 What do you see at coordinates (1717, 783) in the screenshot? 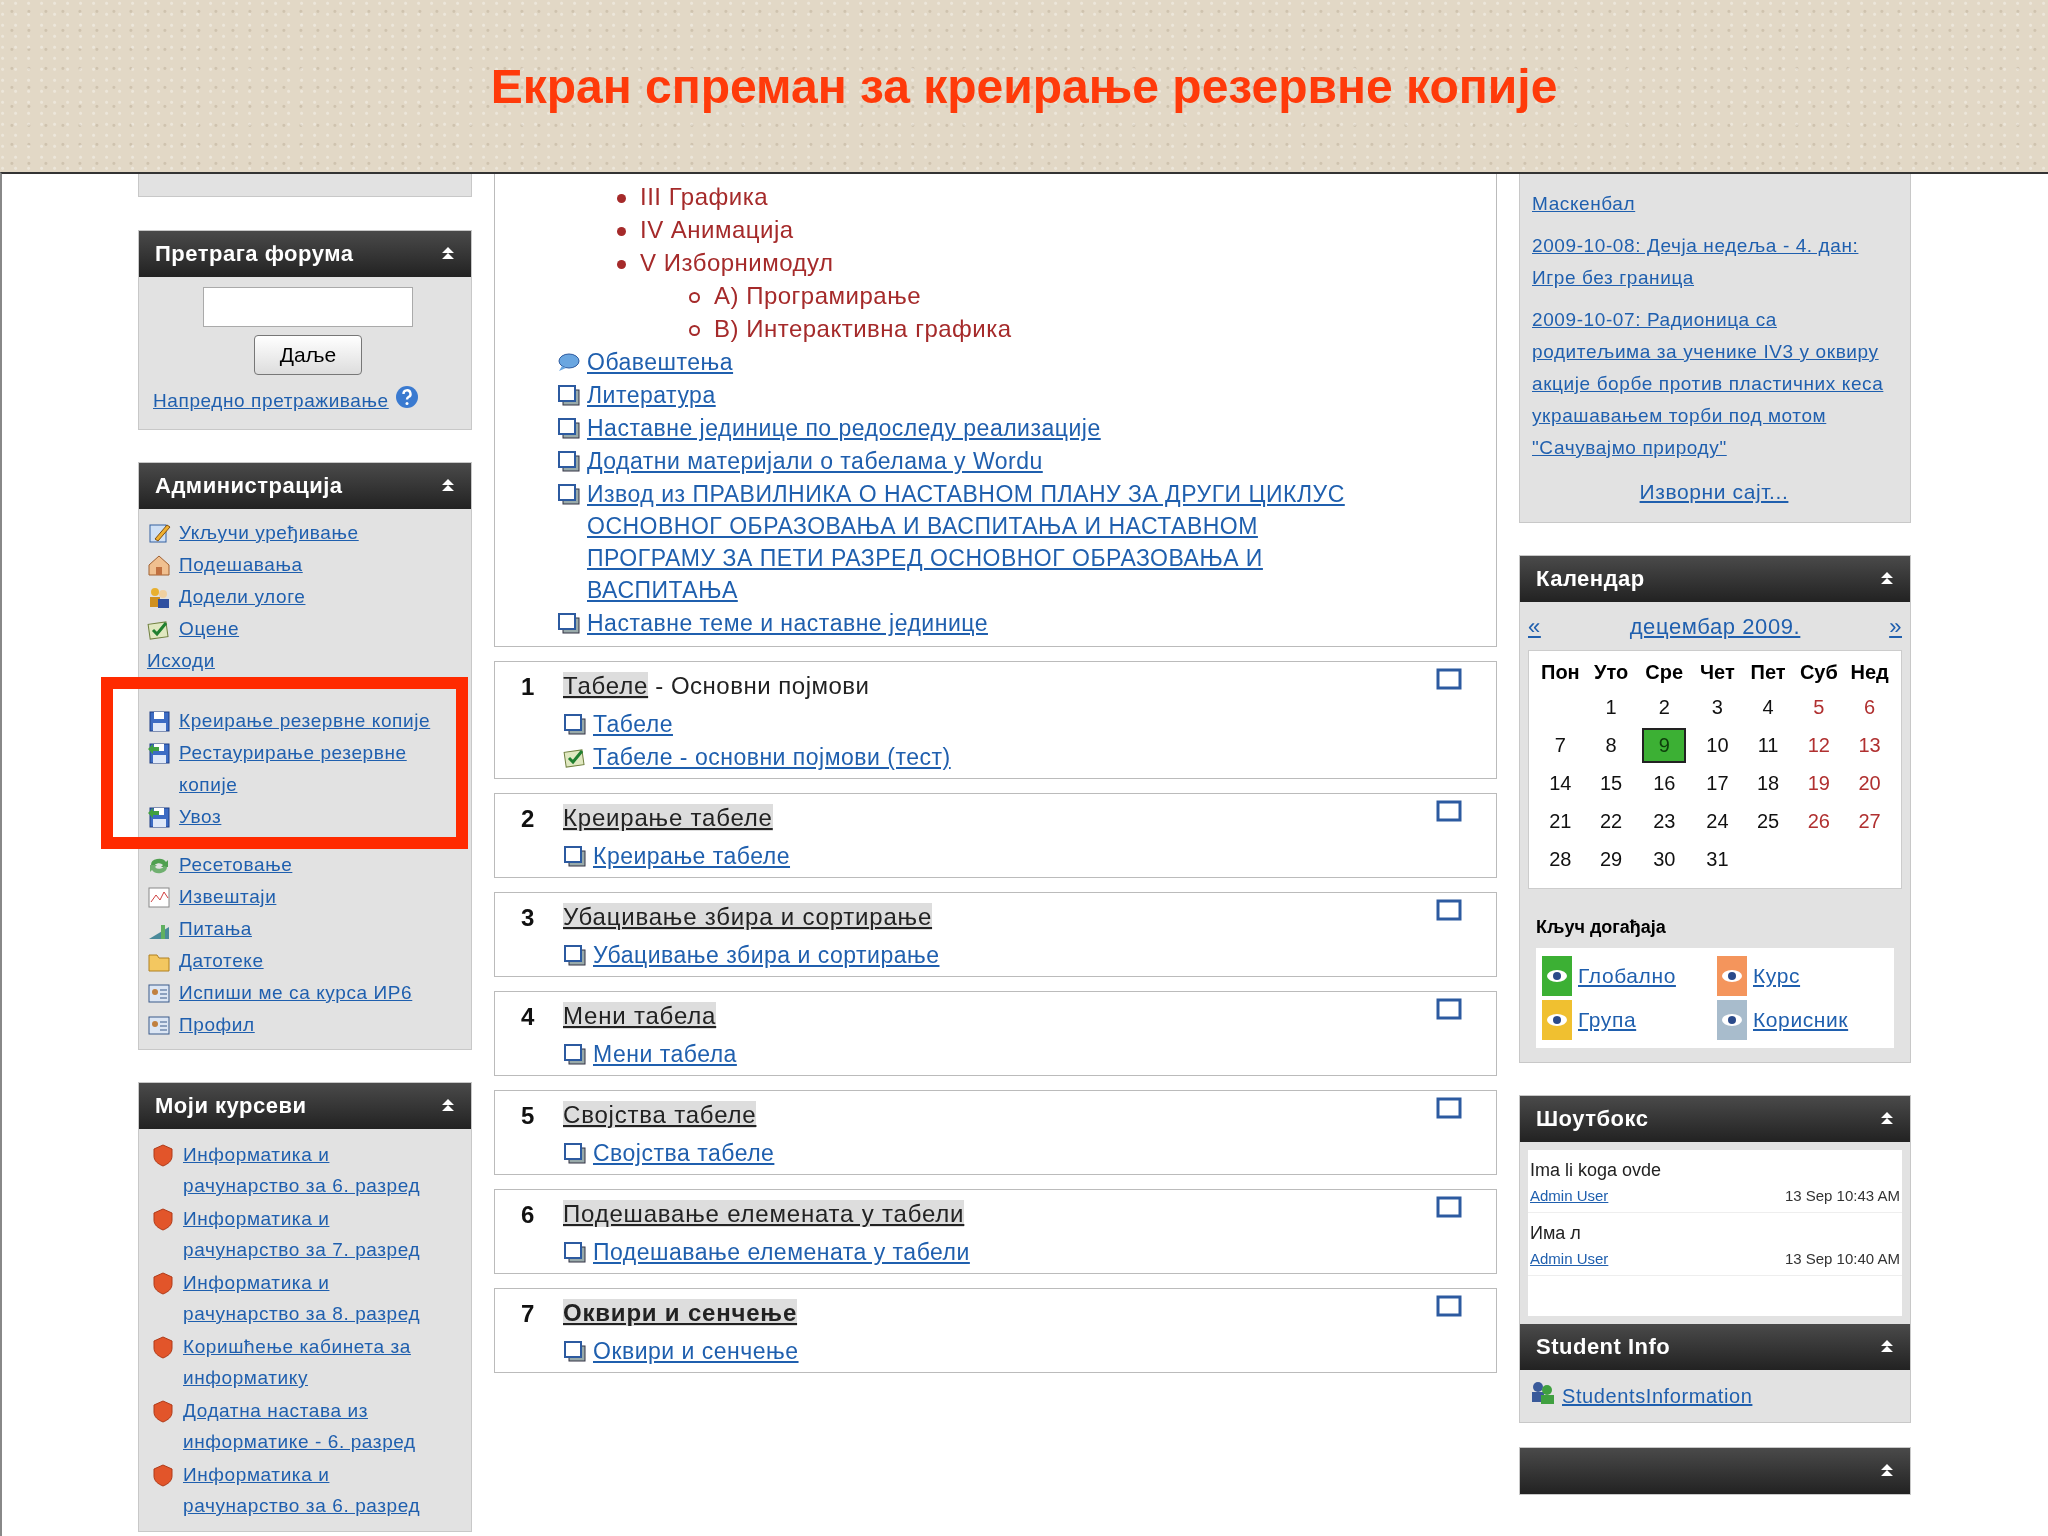
I see `calendar-day: 17` at bounding box center [1717, 783].